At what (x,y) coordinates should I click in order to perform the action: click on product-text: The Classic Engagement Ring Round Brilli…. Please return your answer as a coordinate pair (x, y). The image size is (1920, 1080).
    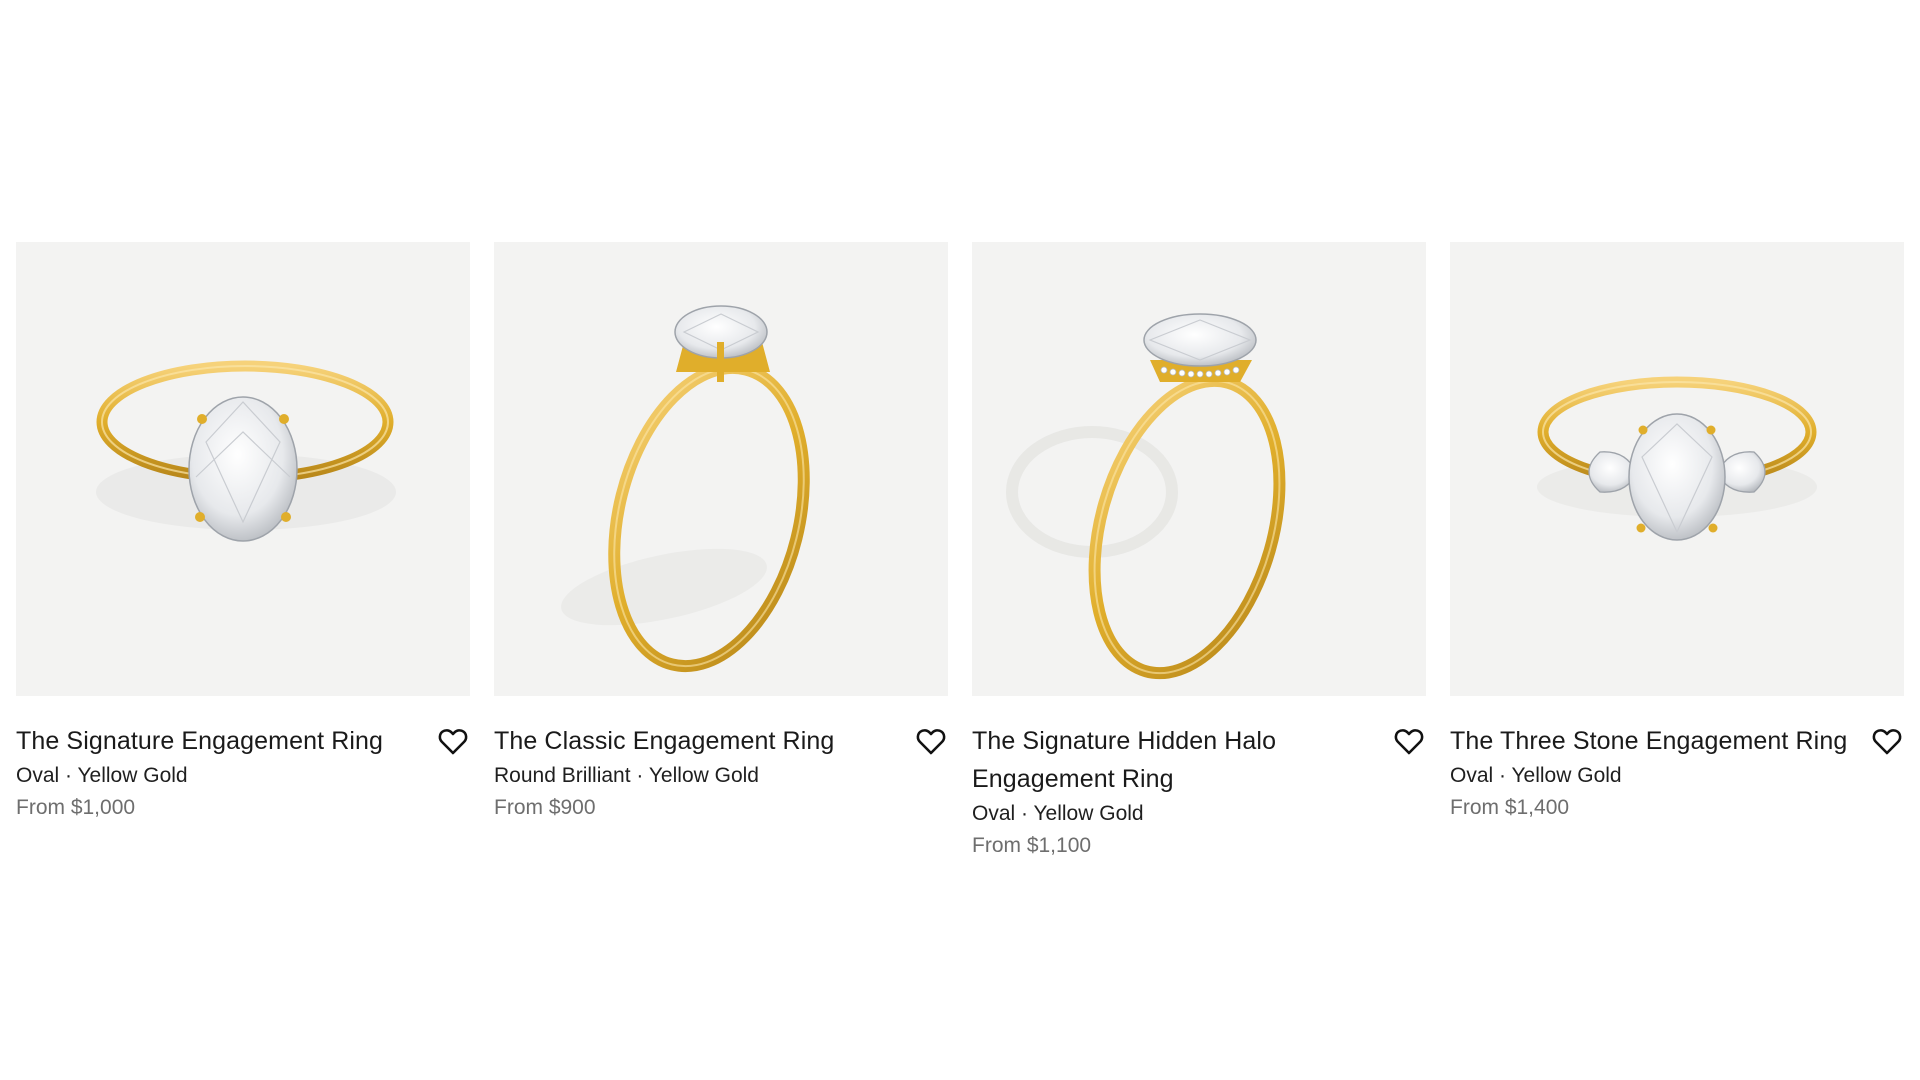
    Looking at the image, I should click on (694, 773).